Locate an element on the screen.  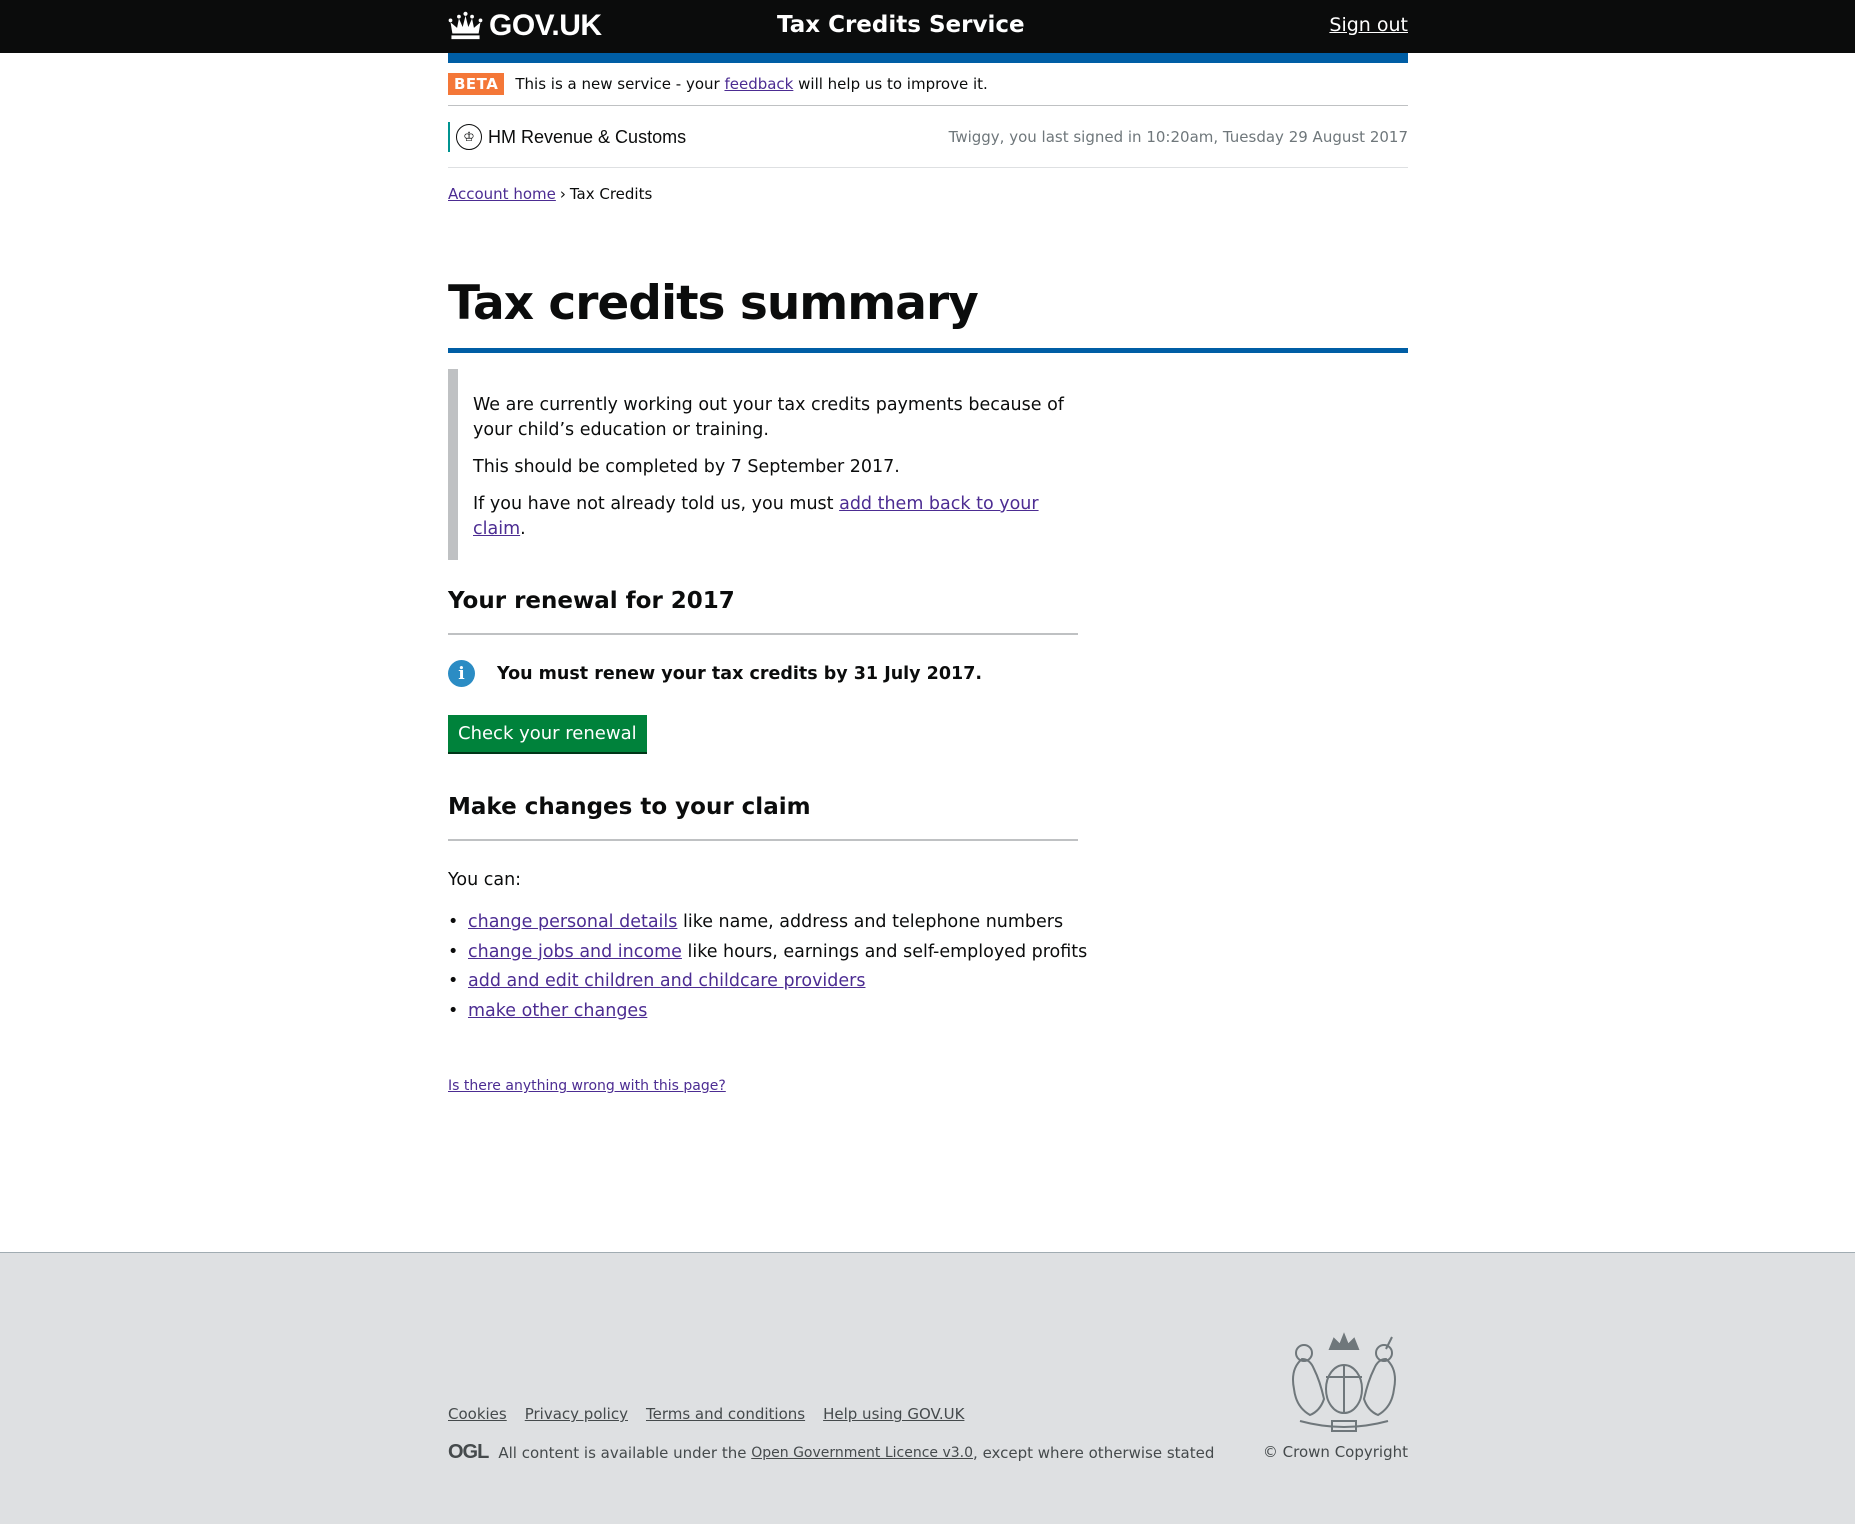
breadcrumb-current: Tax Credits is located at coordinates (611, 194).